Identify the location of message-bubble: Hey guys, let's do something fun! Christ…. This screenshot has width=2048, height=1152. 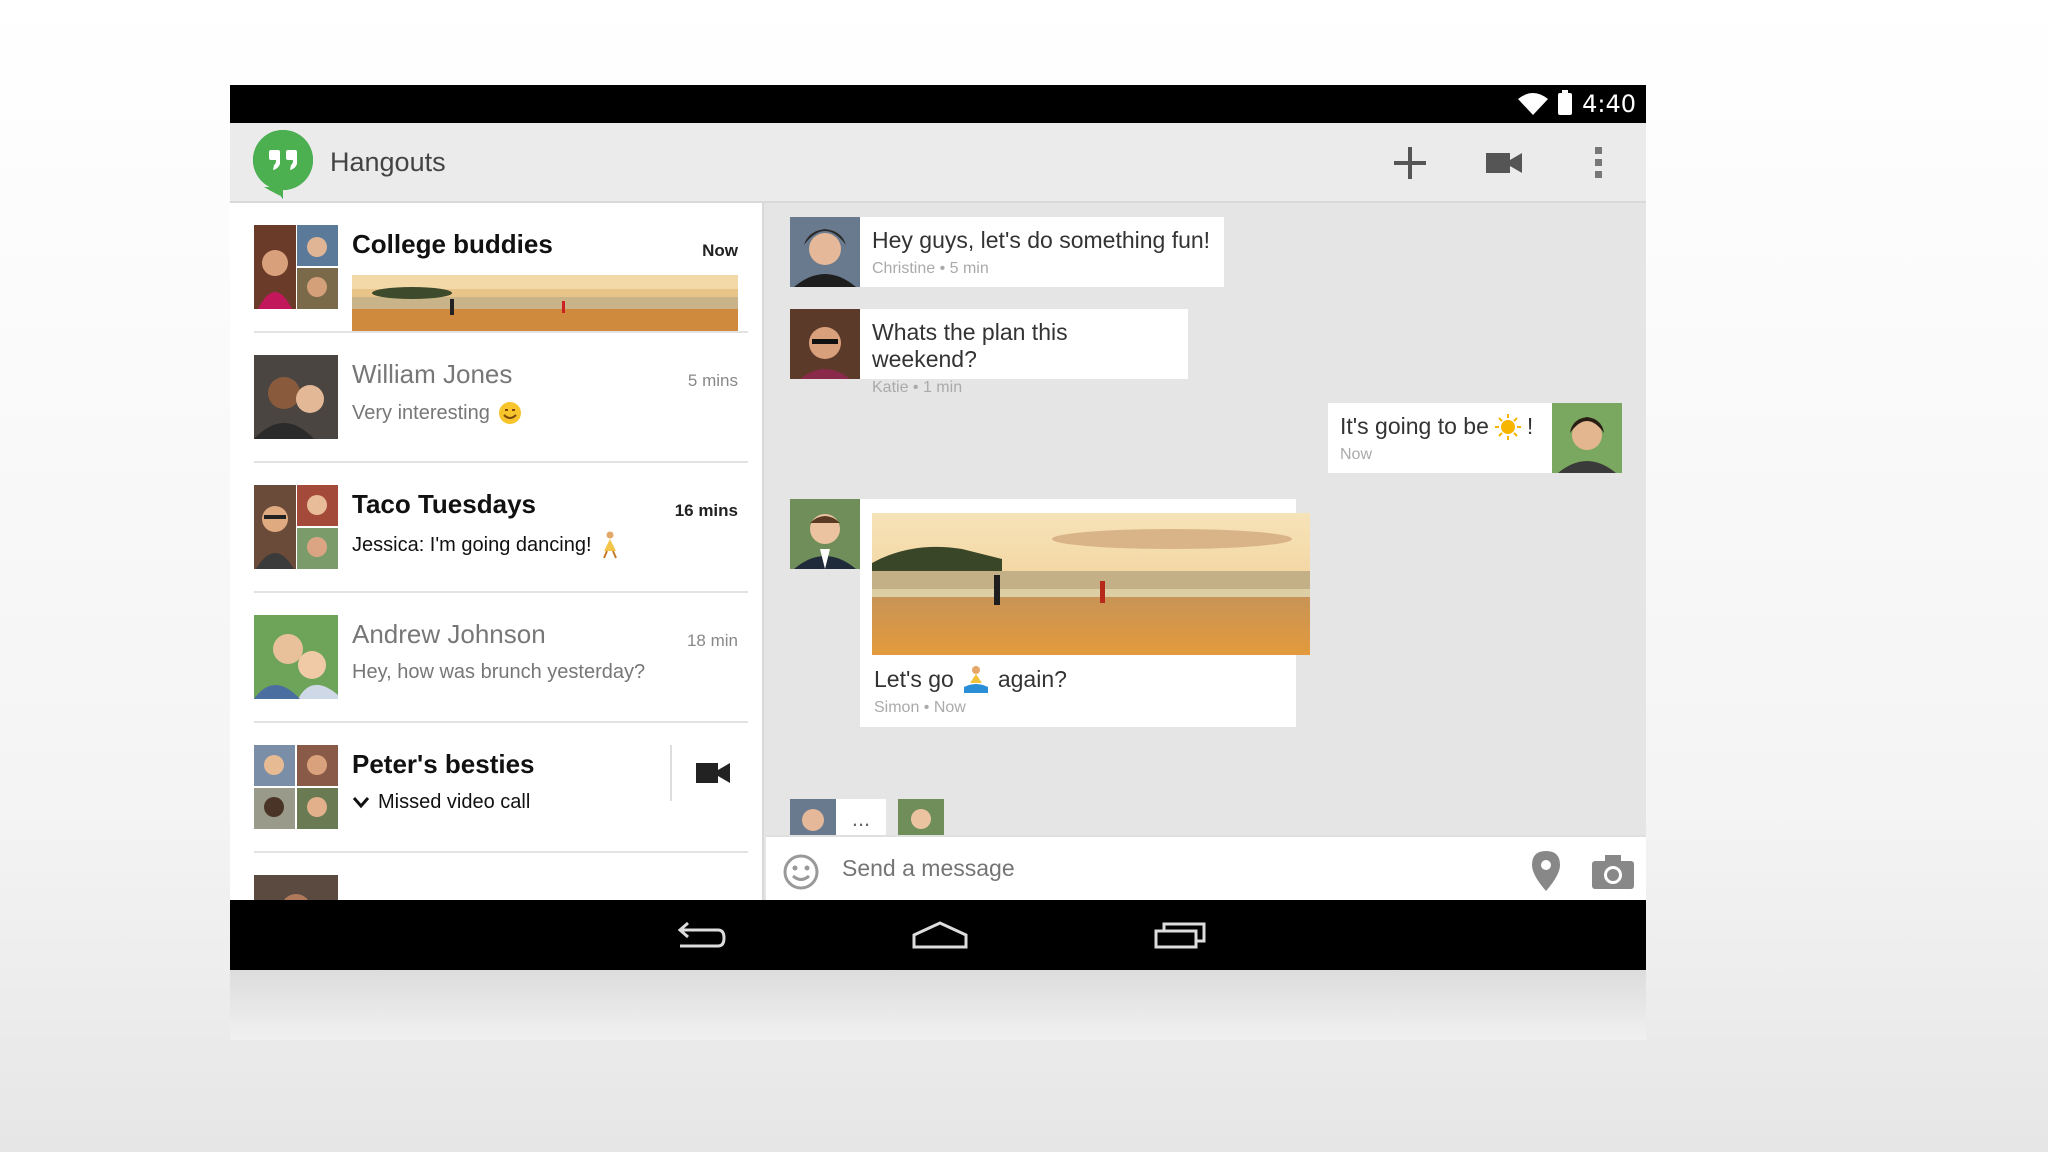
(1042, 252).